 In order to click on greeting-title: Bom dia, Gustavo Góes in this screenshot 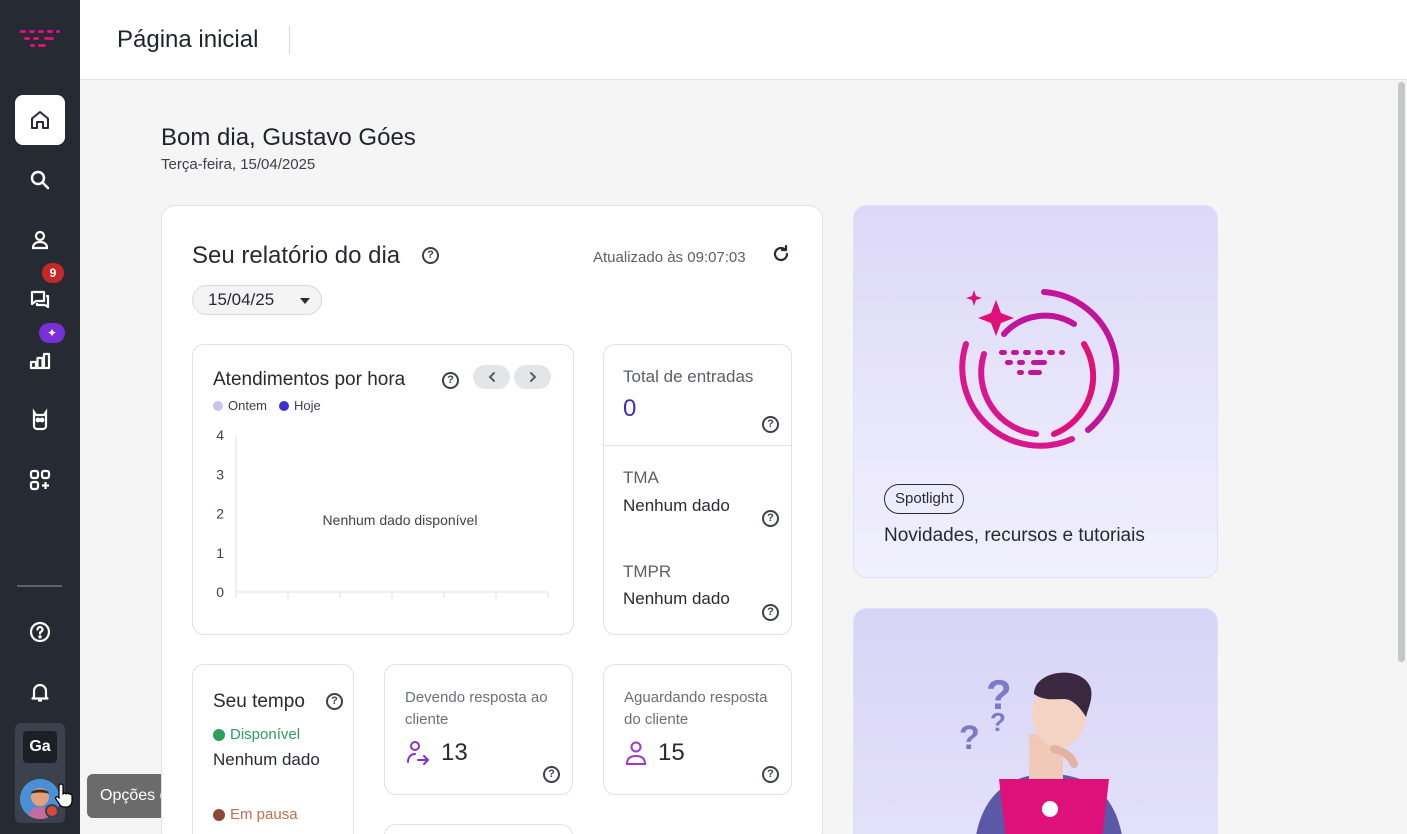, I will do `click(288, 137)`.